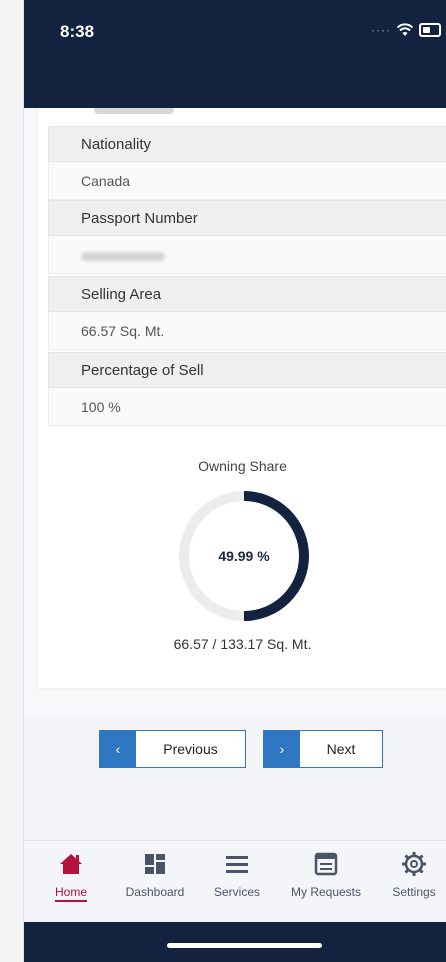 The height and width of the screenshot is (962, 446). What do you see at coordinates (323, 749) in the screenshot?
I see `next-button: › Next` at bounding box center [323, 749].